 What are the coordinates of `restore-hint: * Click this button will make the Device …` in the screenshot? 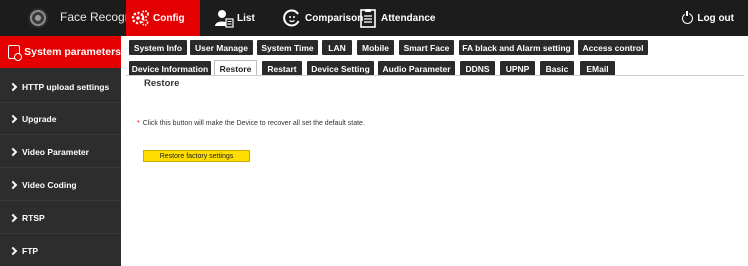 It's located at (251, 123).